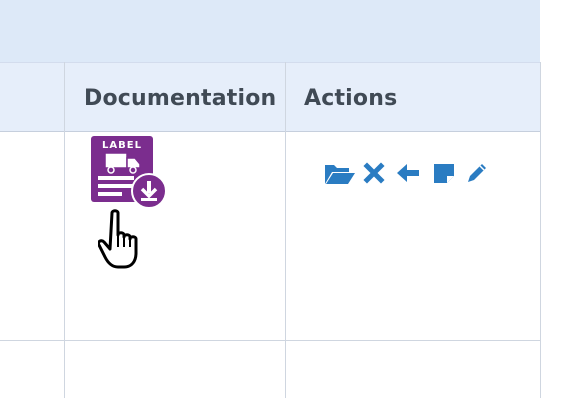  Describe the element at coordinates (270, 369) in the screenshot. I see `table-row` at that location.